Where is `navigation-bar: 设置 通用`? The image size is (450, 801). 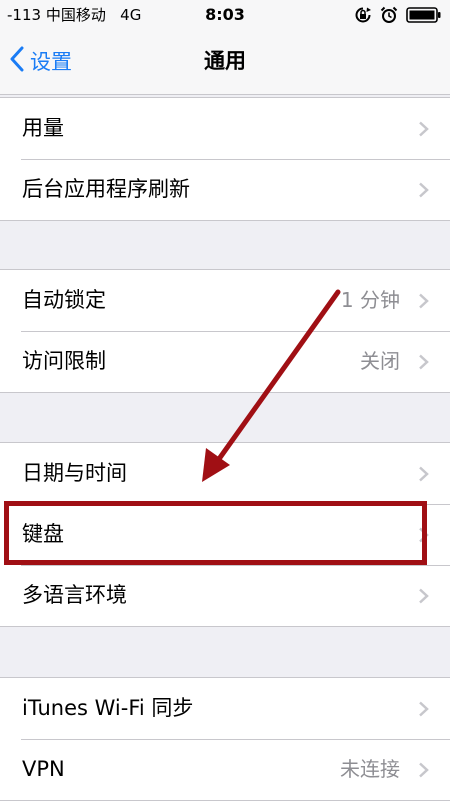
navigation-bar: 设置 通用 is located at coordinates (225, 62).